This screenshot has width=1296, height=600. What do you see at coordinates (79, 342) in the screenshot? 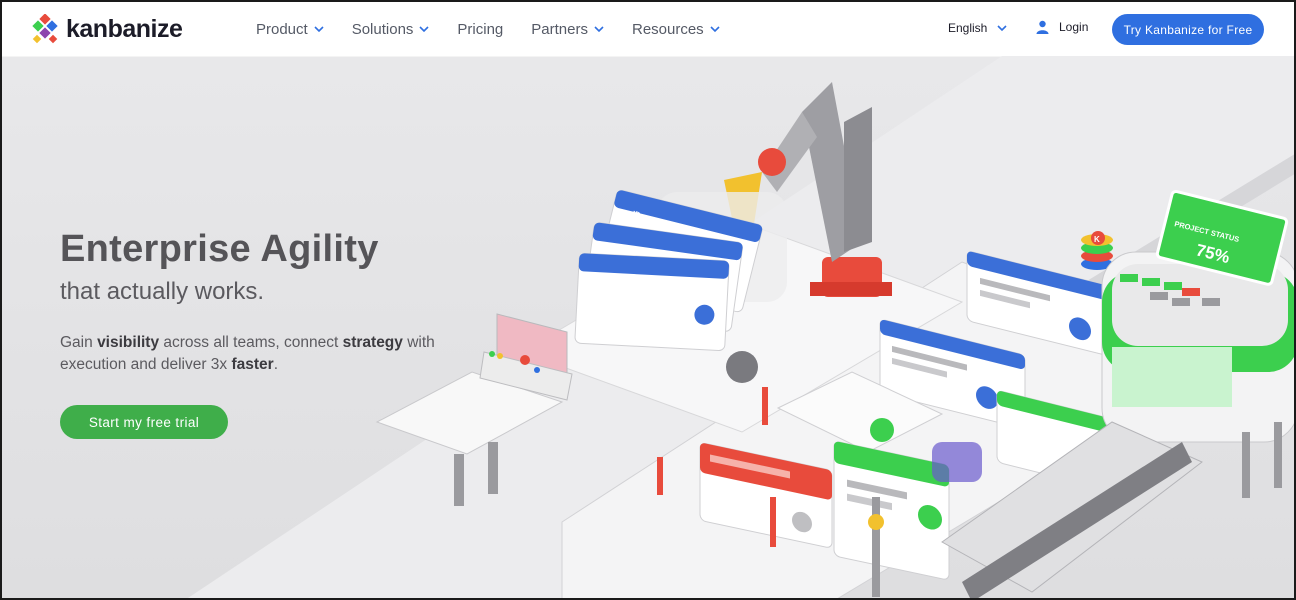
I see `hero-desc-part: Gain` at bounding box center [79, 342].